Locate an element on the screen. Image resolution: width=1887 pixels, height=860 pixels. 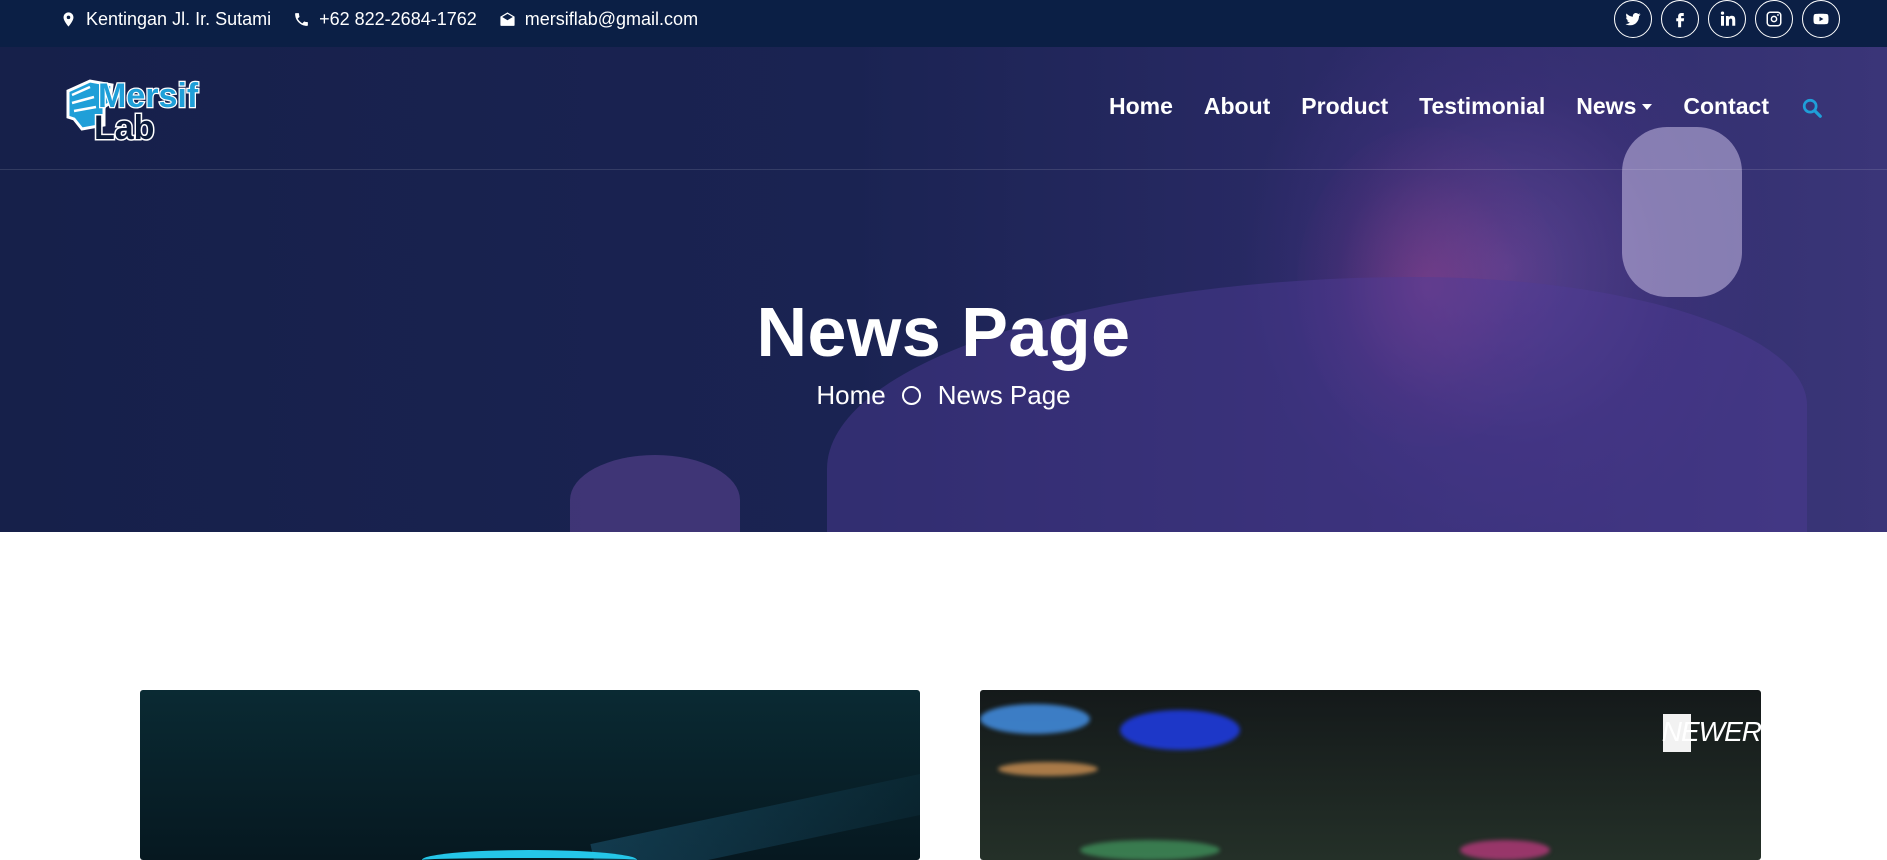
neon-blob-pink is located at coordinates (1505, 850).